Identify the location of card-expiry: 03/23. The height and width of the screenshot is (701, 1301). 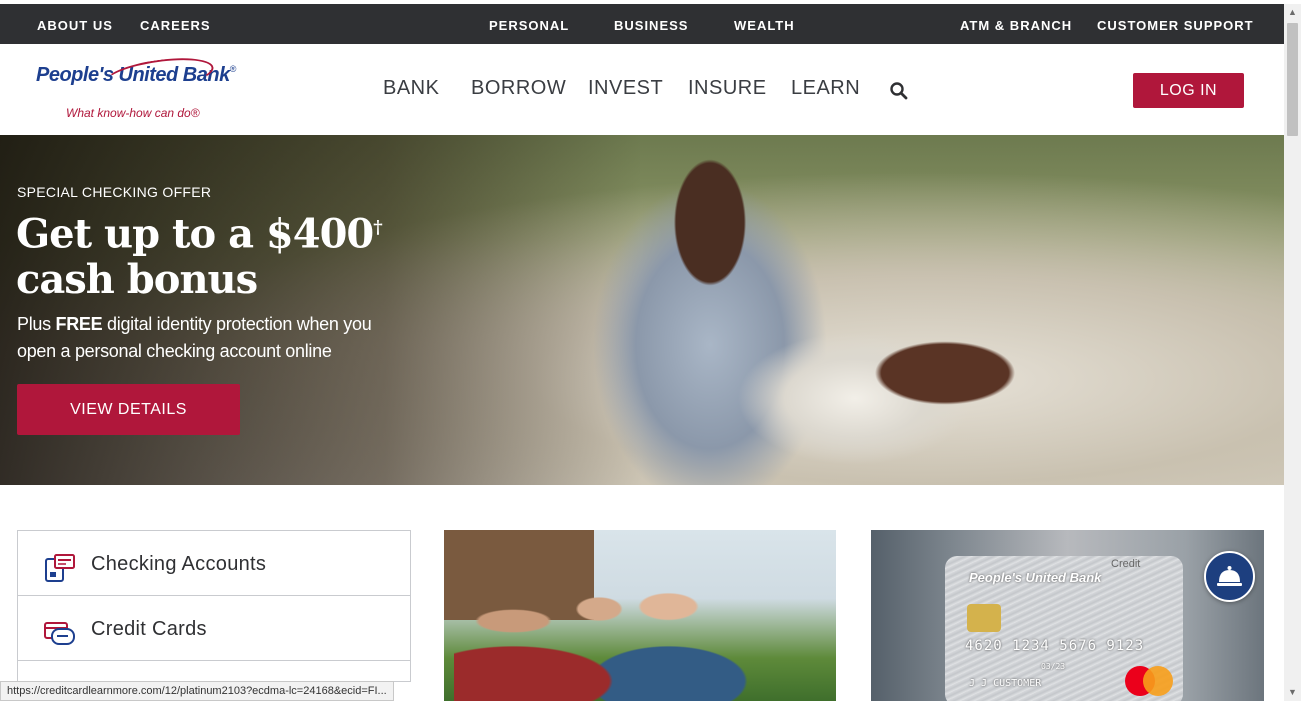
(1053, 666).